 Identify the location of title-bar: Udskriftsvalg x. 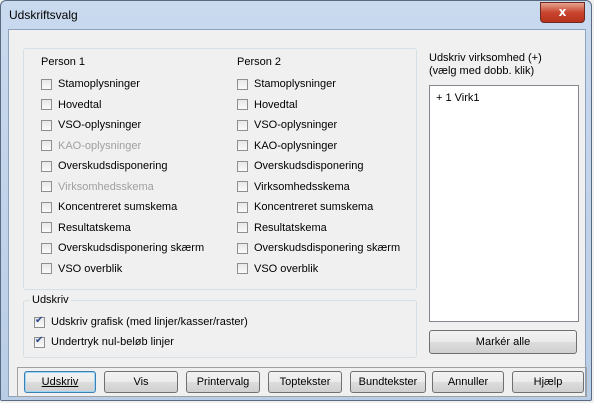
(296, 15).